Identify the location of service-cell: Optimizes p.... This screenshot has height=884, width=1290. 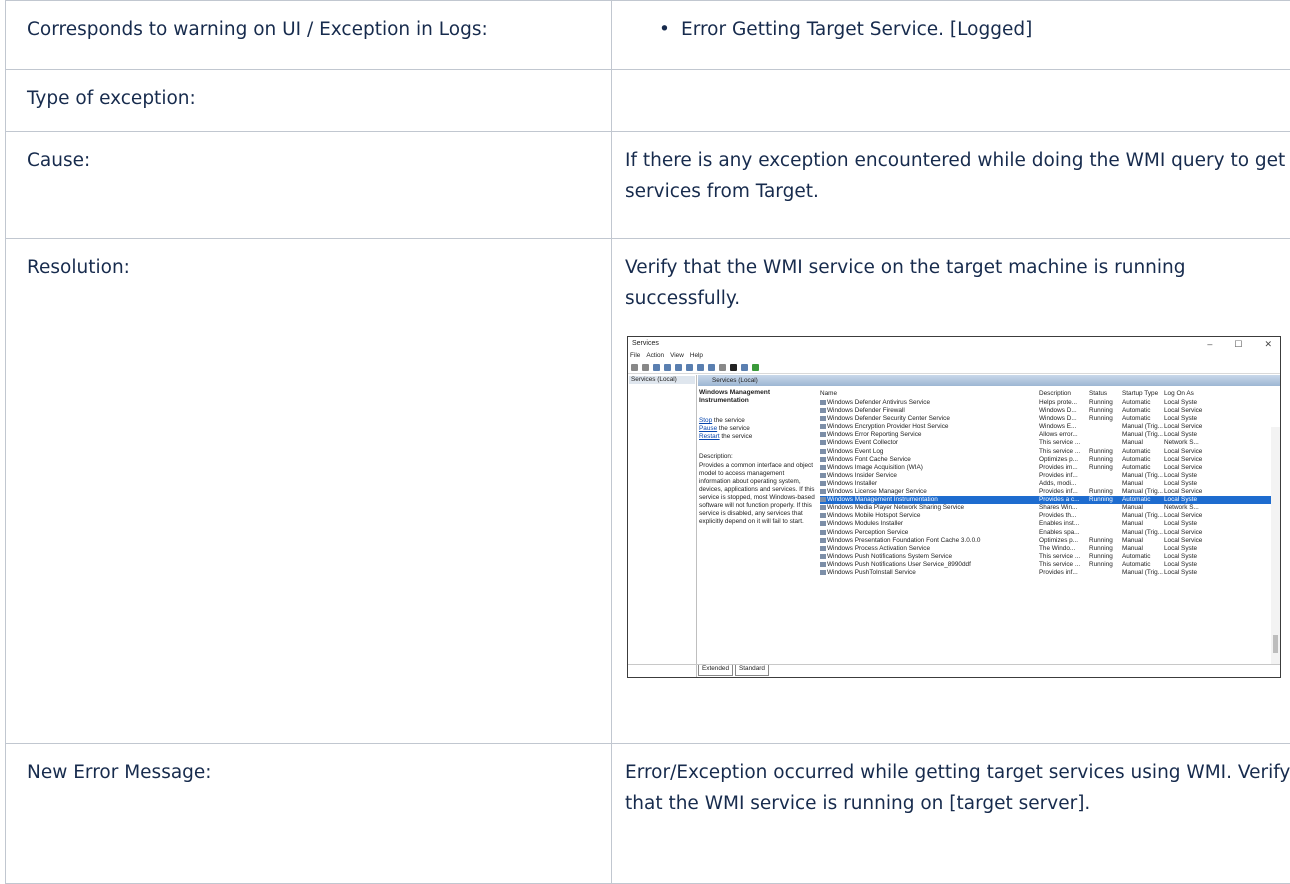
(1064, 460).